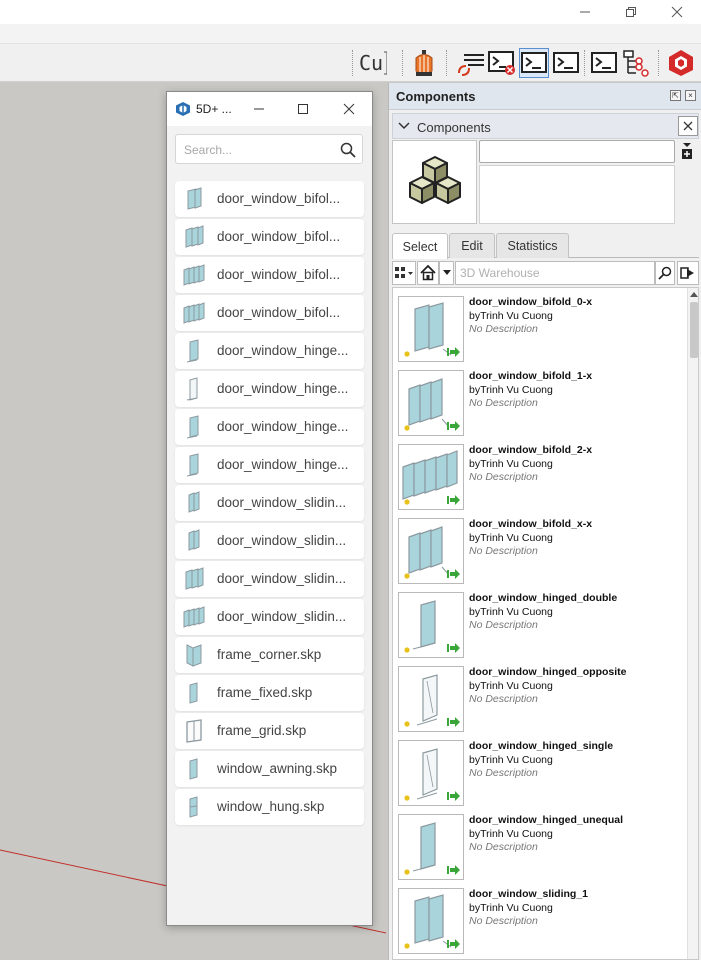  I want to click on tray-title: Components, so click(436, 96).